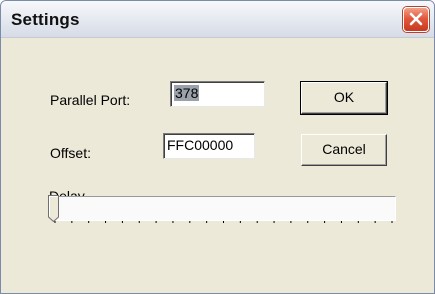  I want to click on close-icon, so click(416, 19).